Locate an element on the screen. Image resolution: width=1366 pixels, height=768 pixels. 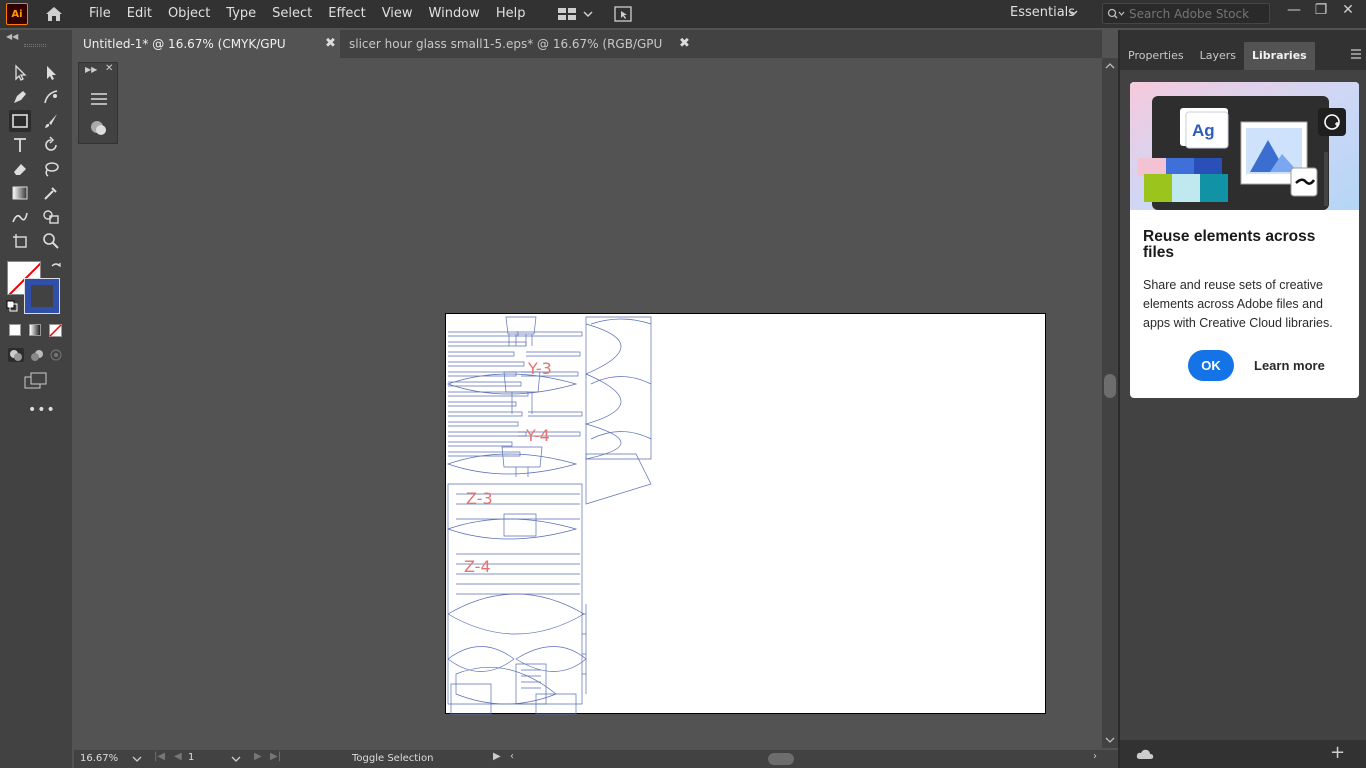
menu-file: File is located at coordinates (100, 14).